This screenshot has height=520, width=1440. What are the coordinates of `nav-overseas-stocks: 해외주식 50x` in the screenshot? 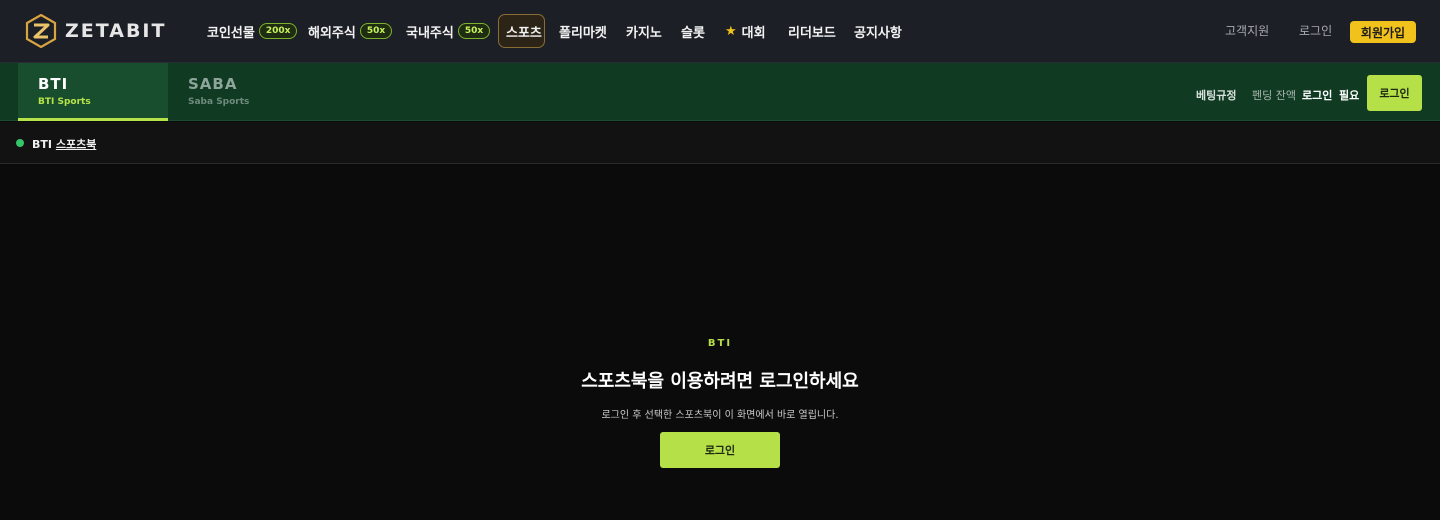 It's located at (350, 31).